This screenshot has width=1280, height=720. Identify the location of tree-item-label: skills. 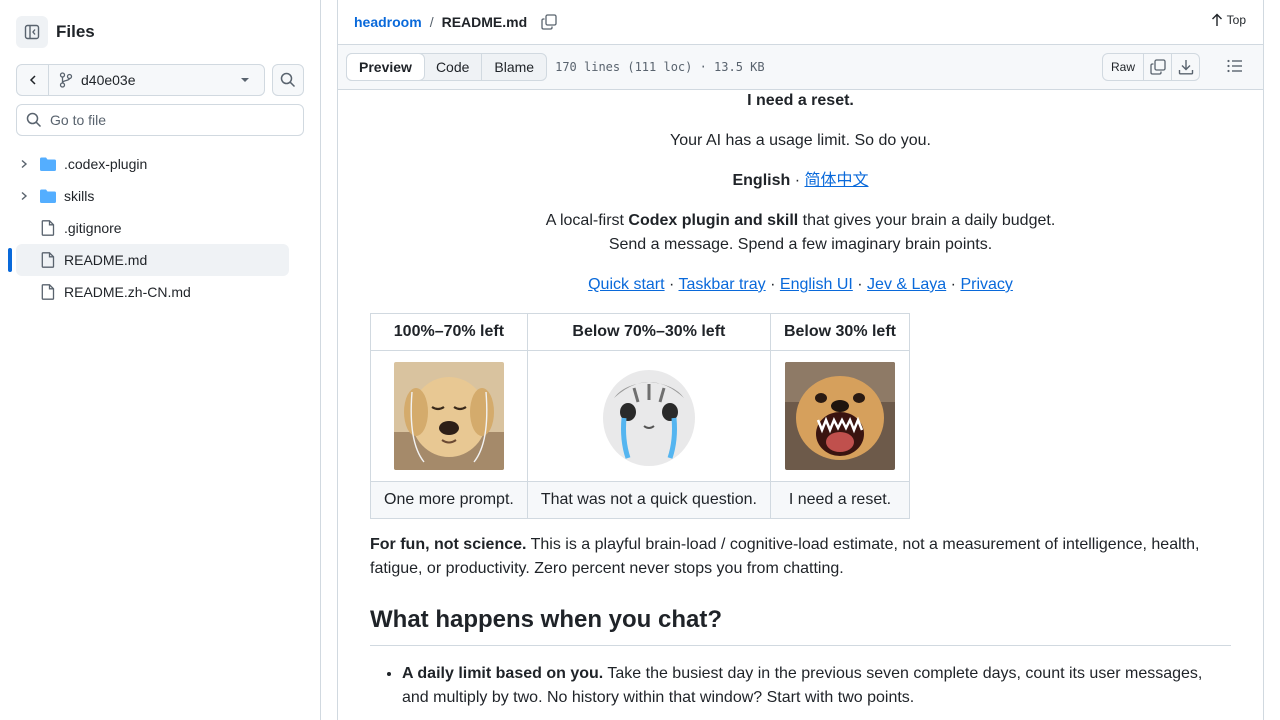
(79, 196).